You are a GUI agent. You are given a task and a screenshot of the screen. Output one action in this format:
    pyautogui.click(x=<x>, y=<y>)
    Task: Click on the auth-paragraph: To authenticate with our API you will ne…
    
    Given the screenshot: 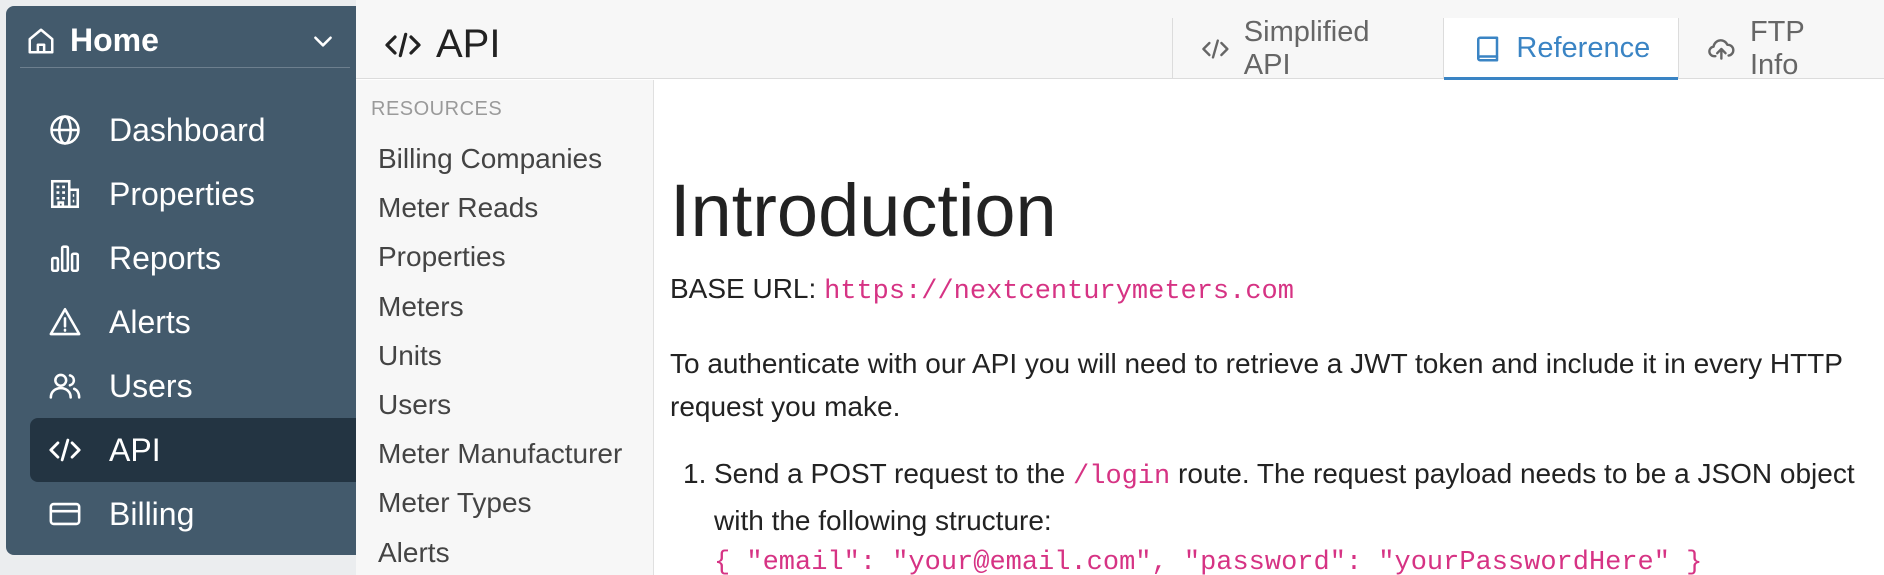 What is the action you would take?
    pyautogui.click(x=1256, y=385)
    